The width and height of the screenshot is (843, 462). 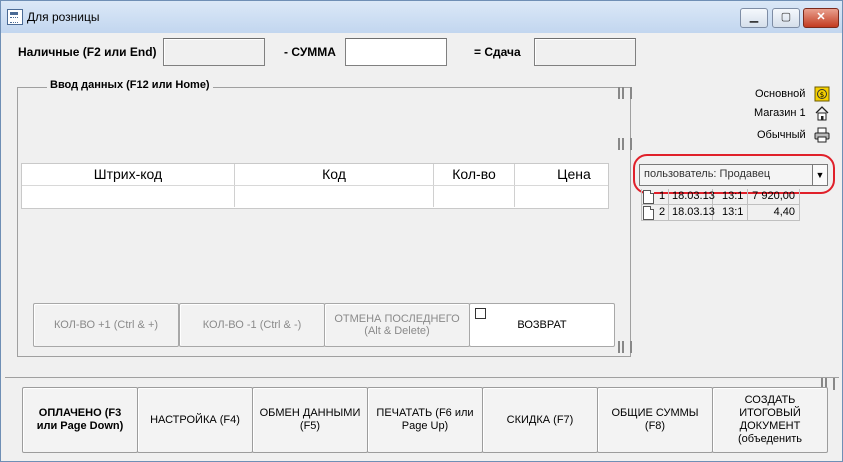 I want to click on data-exchange-line2: (F5), so click(x=310, y=426).